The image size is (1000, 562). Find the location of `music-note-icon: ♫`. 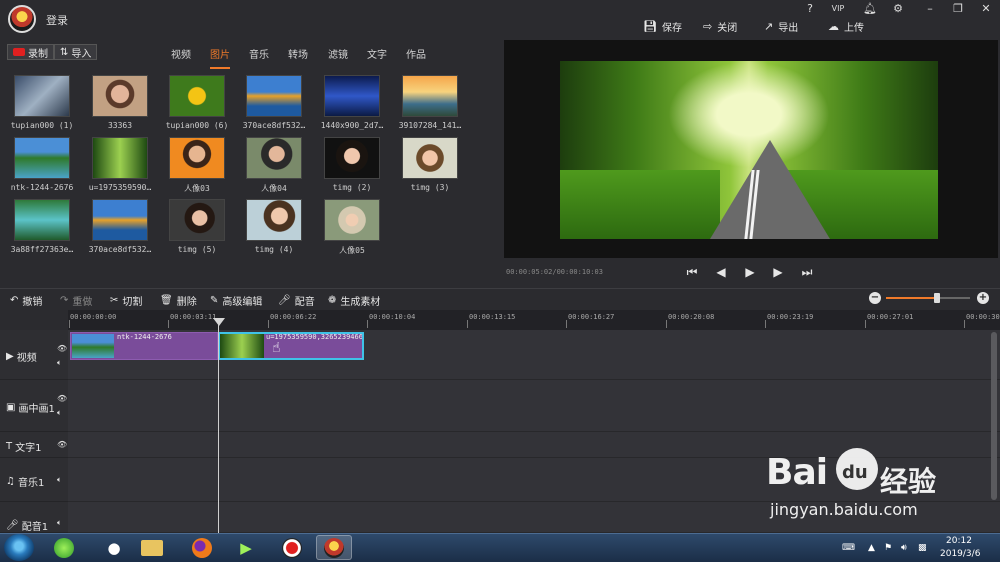

music-note-icon: ♫ is located at coordinates (10, 481).